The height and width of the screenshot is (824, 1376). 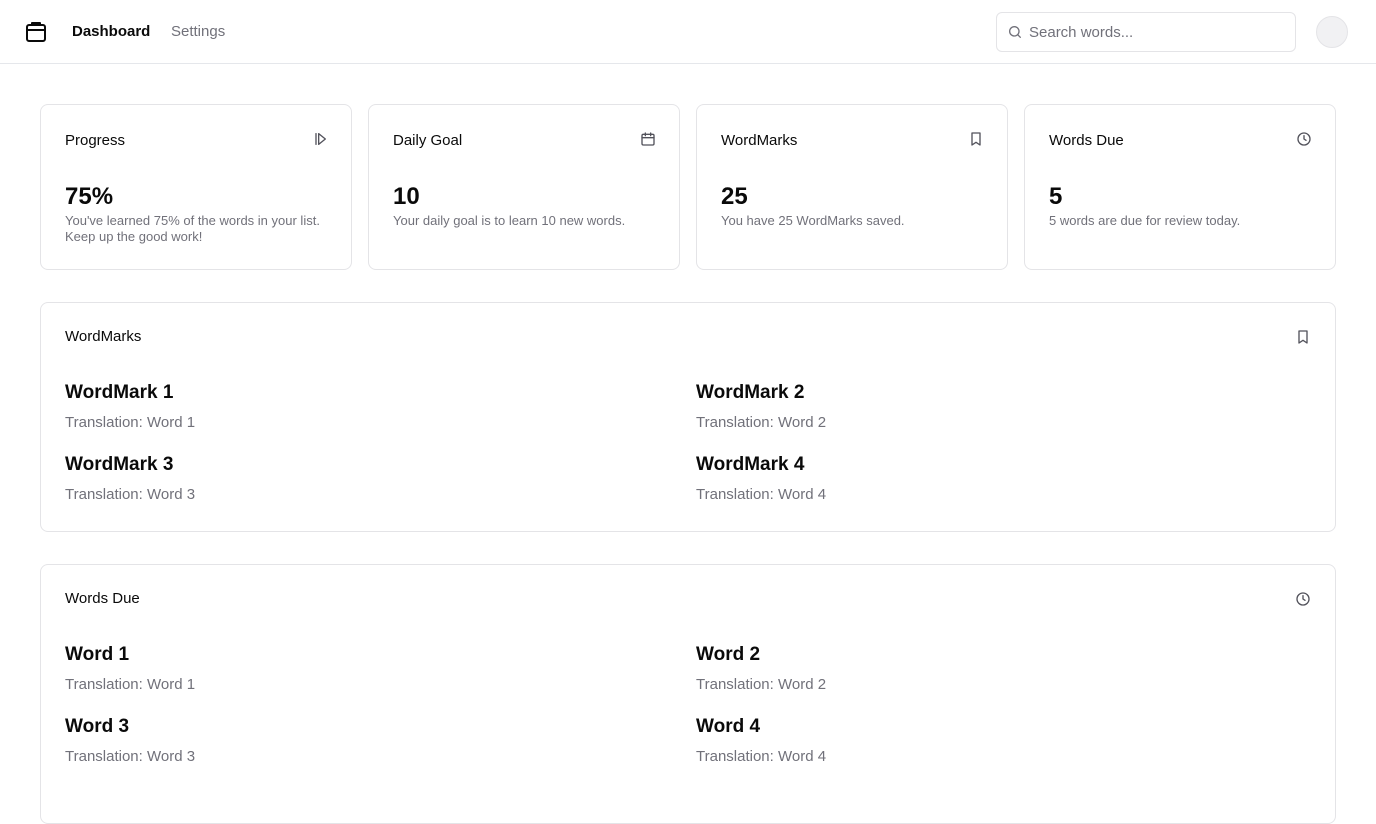 I want to click on wordmark-item: WordMark 1 Translation: Word 1, so click(x=345, y=407).